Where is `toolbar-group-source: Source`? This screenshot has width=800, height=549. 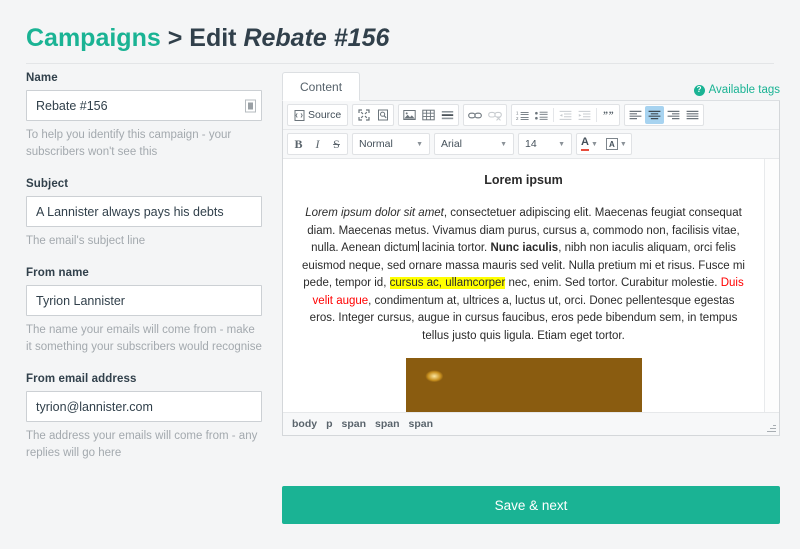 toolbar-group-source: Source is located at coordinates (318, 115).